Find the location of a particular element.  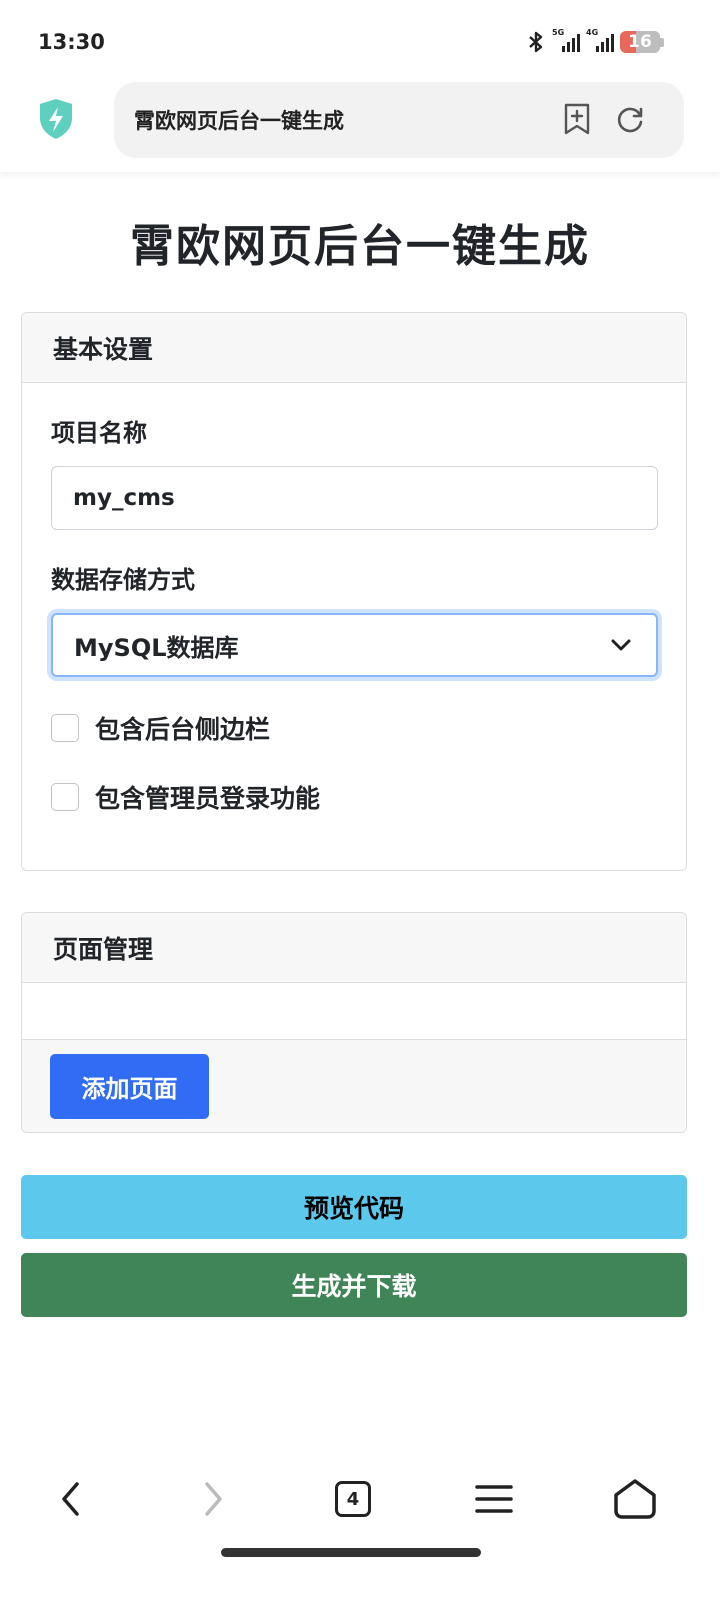

status-bar: 13:30 5G 4G 16 is located at coordinates (360, 40).